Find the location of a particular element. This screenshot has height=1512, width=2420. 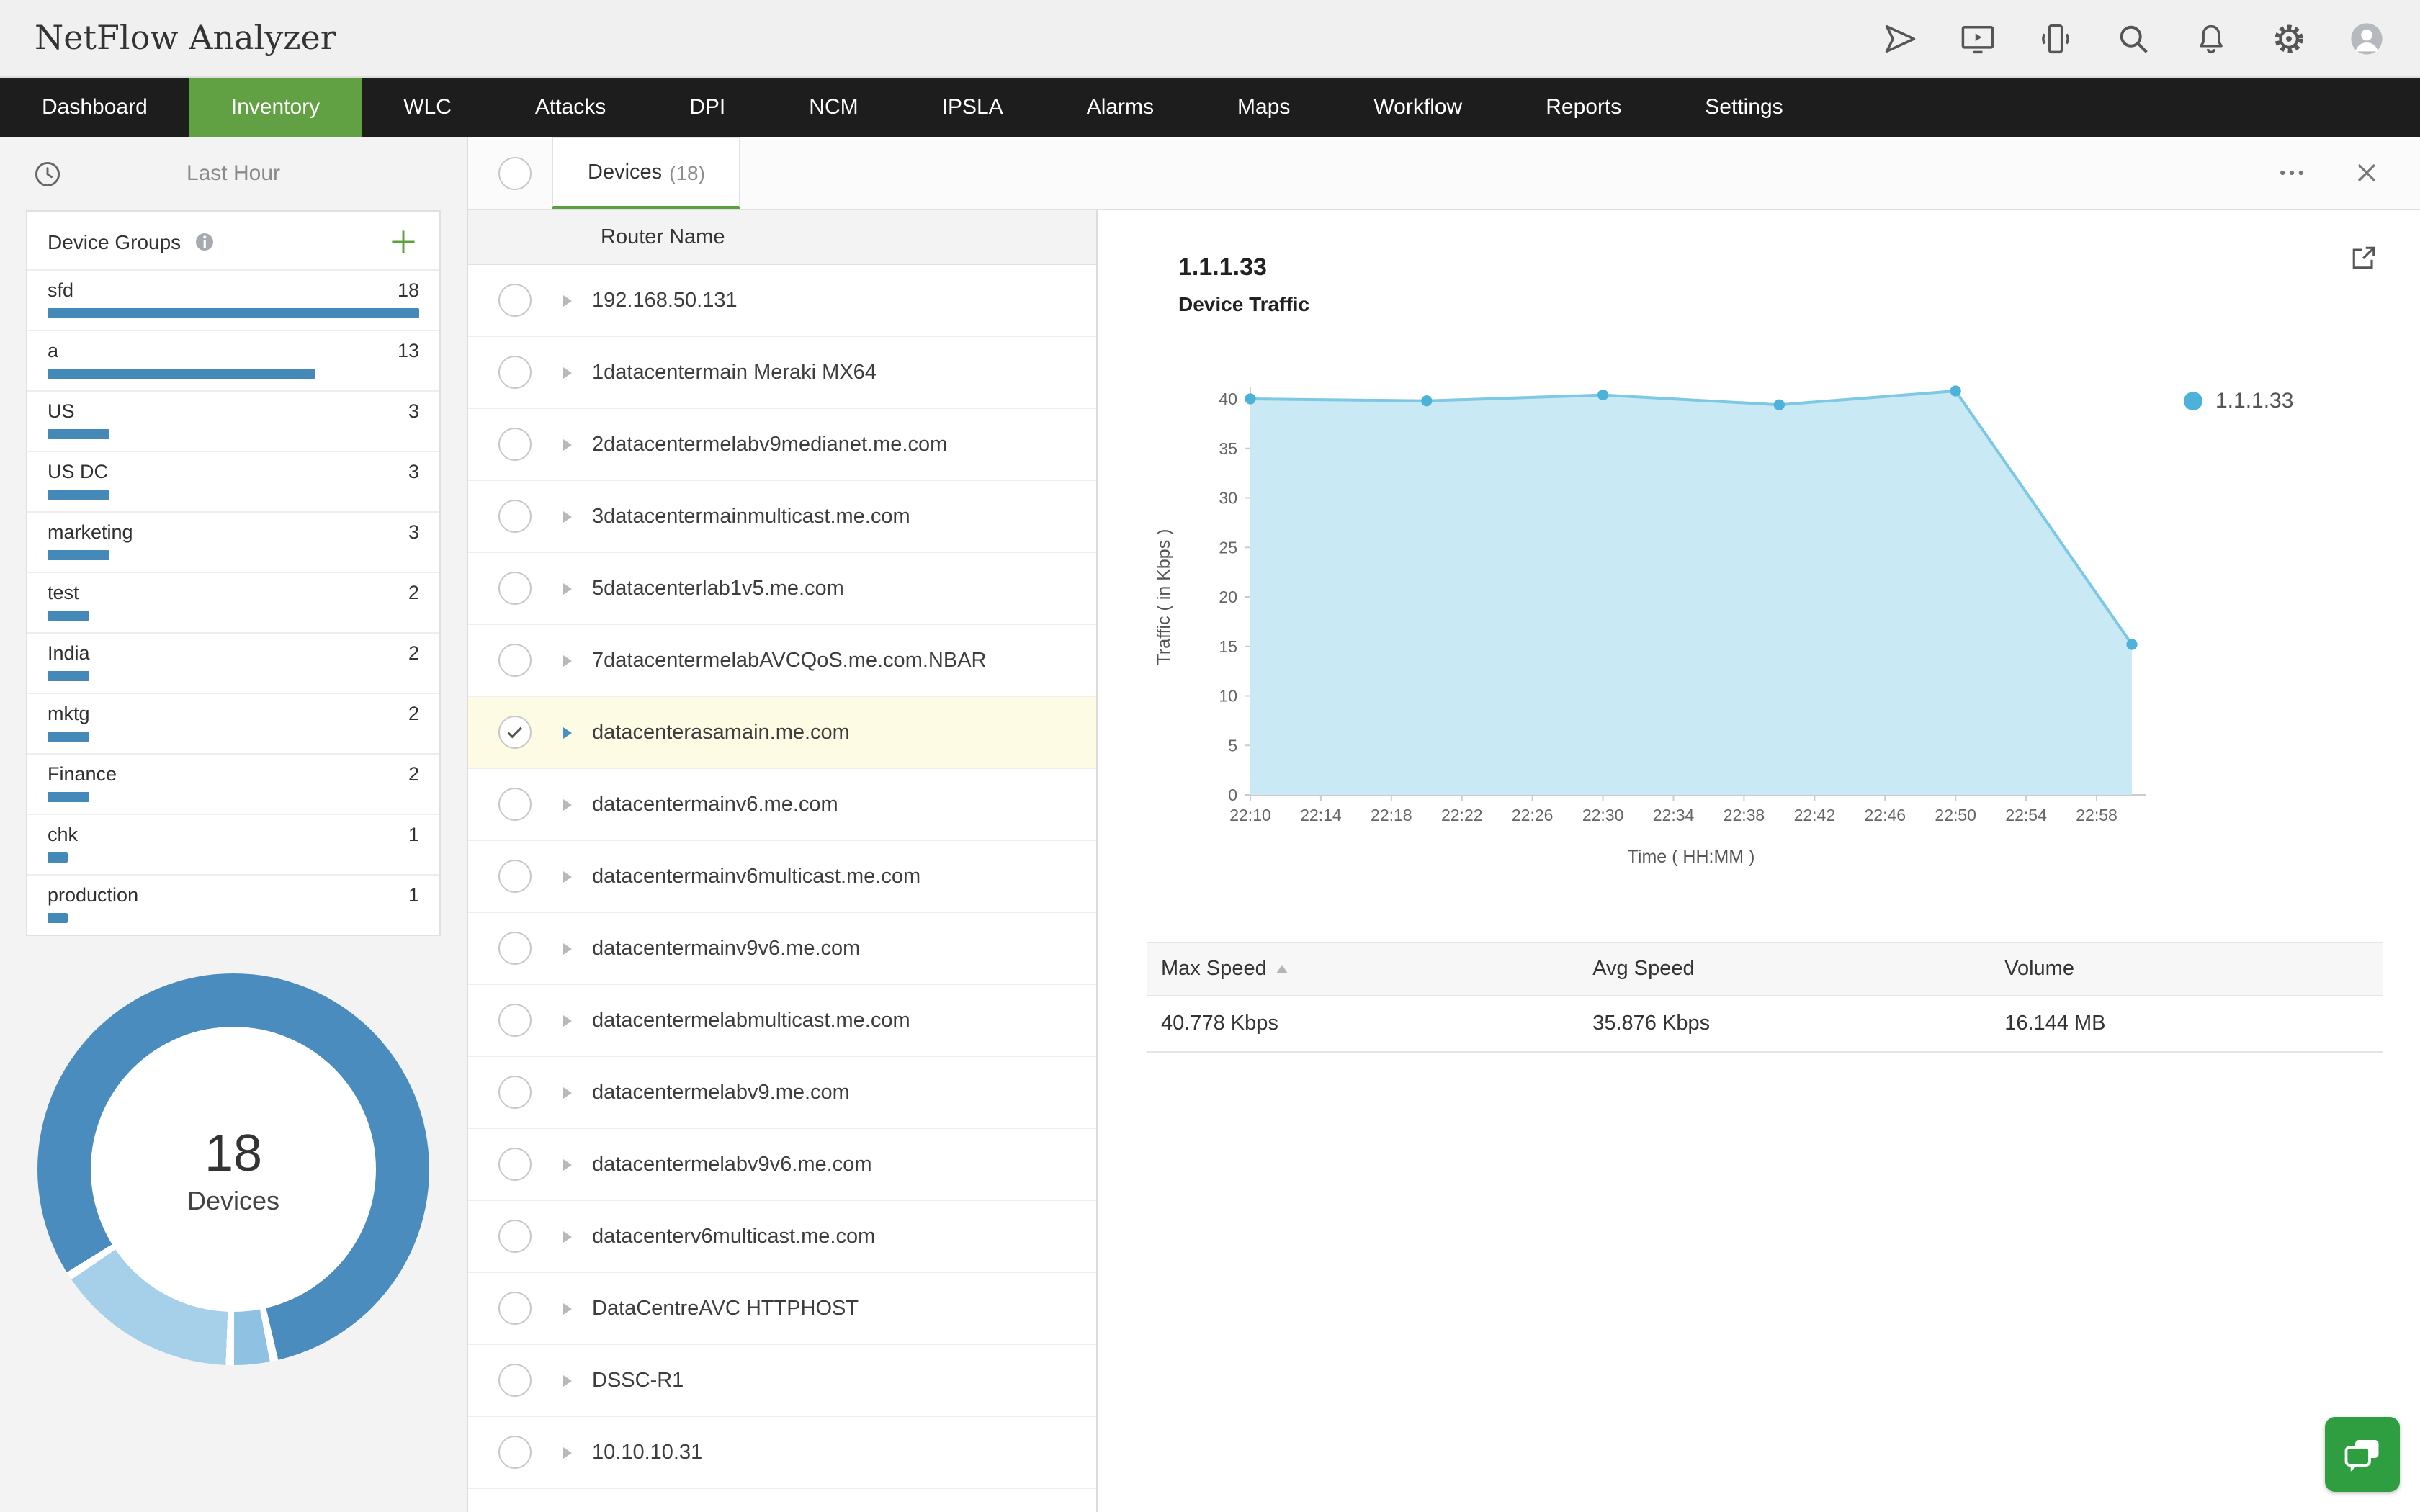

rocket-icon is located at coordinates (1900, 38).